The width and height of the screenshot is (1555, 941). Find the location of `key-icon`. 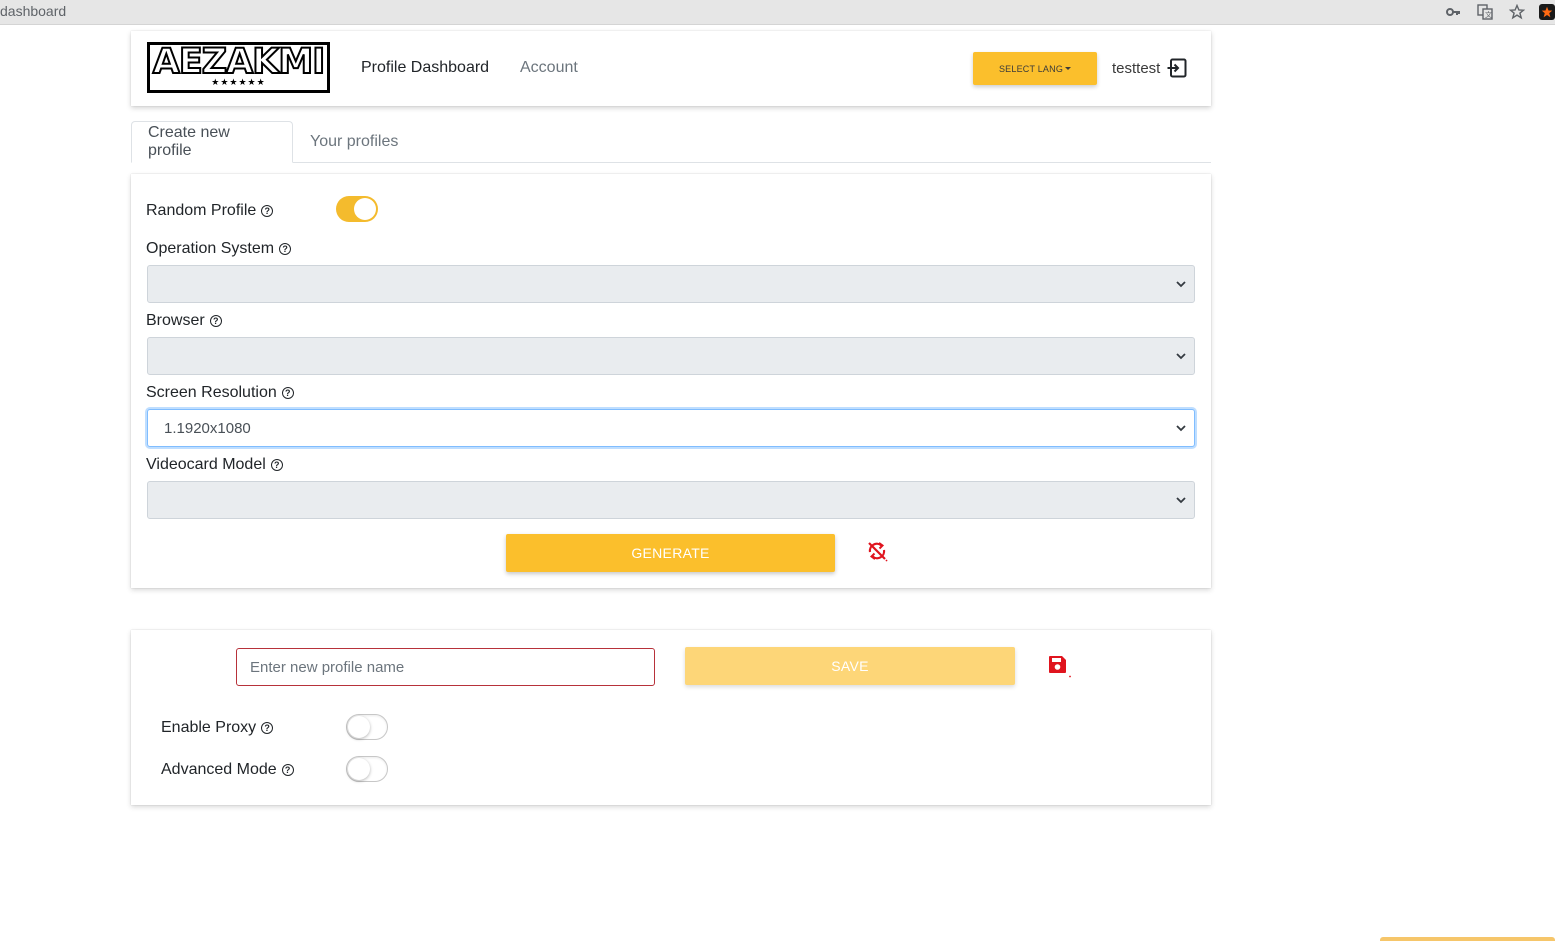

key-icon is located at coordinates (1453, 12).